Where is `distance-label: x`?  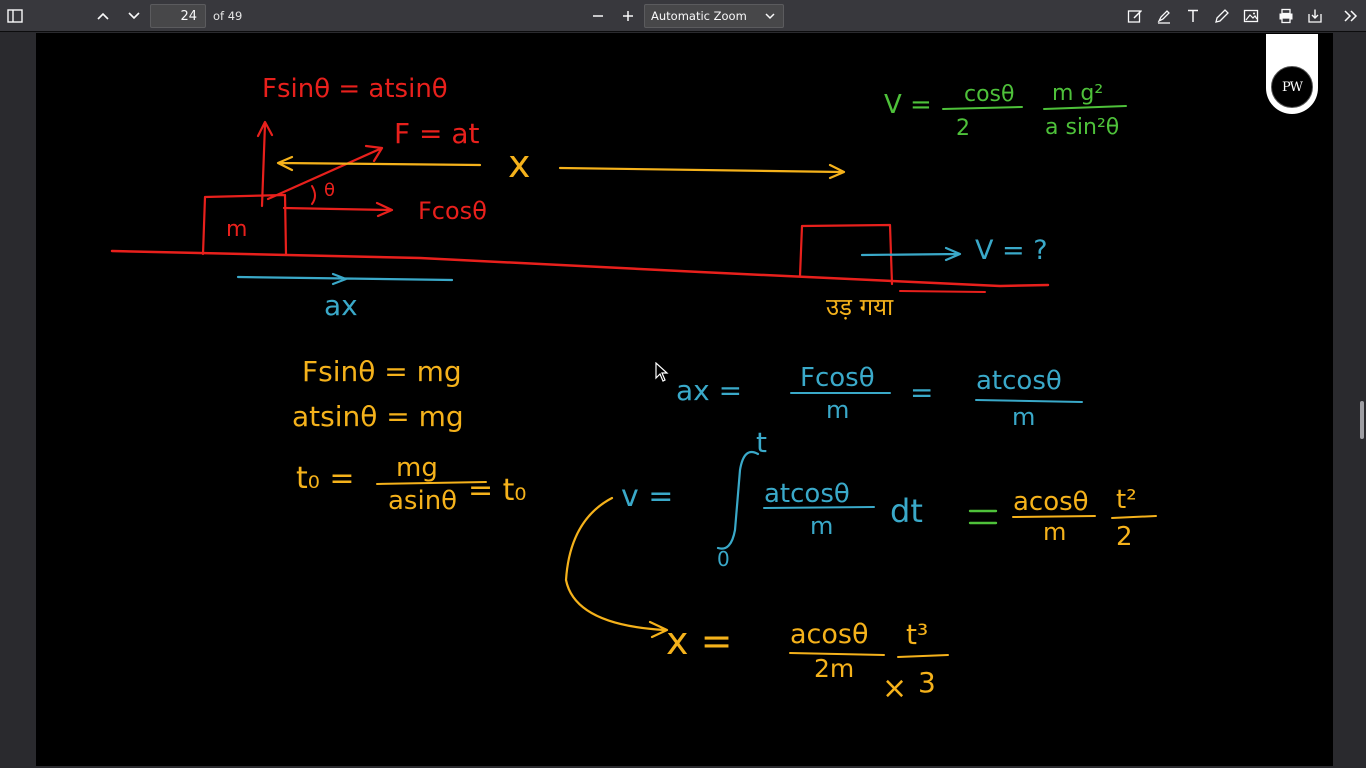 distance-label: x is located at coordinates (519, 164).